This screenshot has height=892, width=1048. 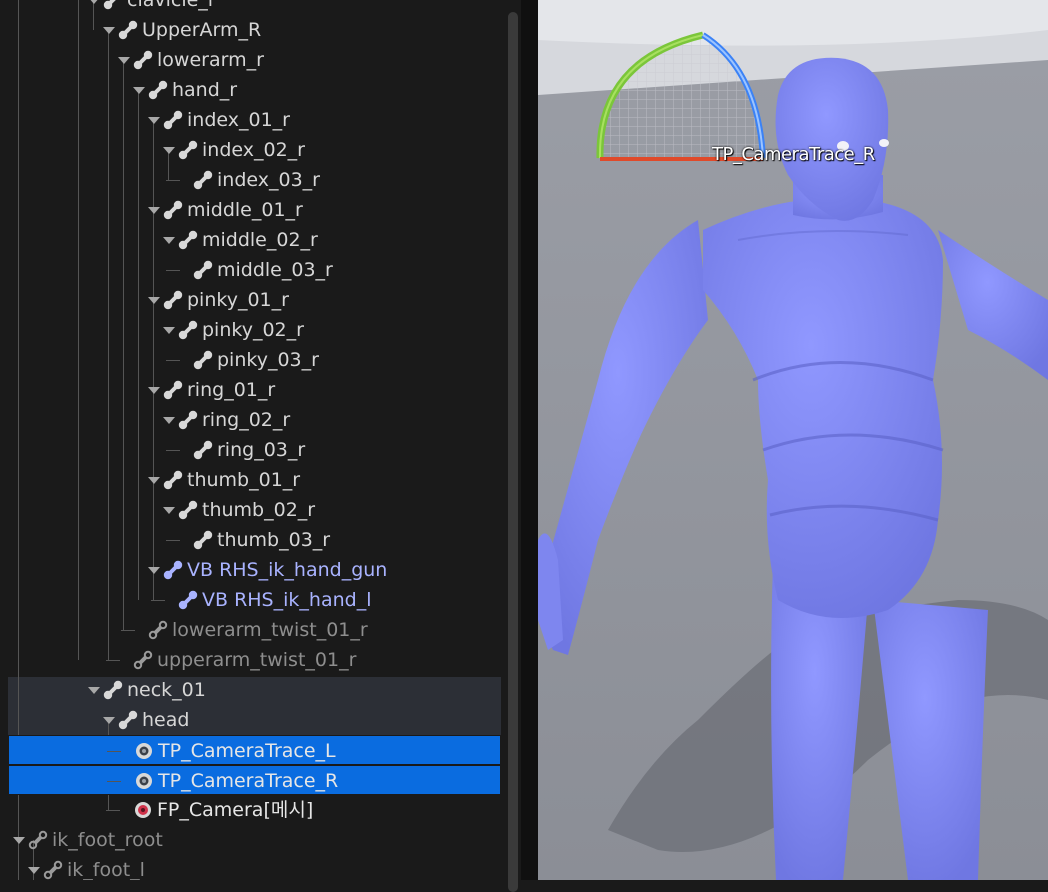 What do you see at coordinates (529, 440) in the screenshot?
I see `panel-splitter` at bounding box center [529, 440].